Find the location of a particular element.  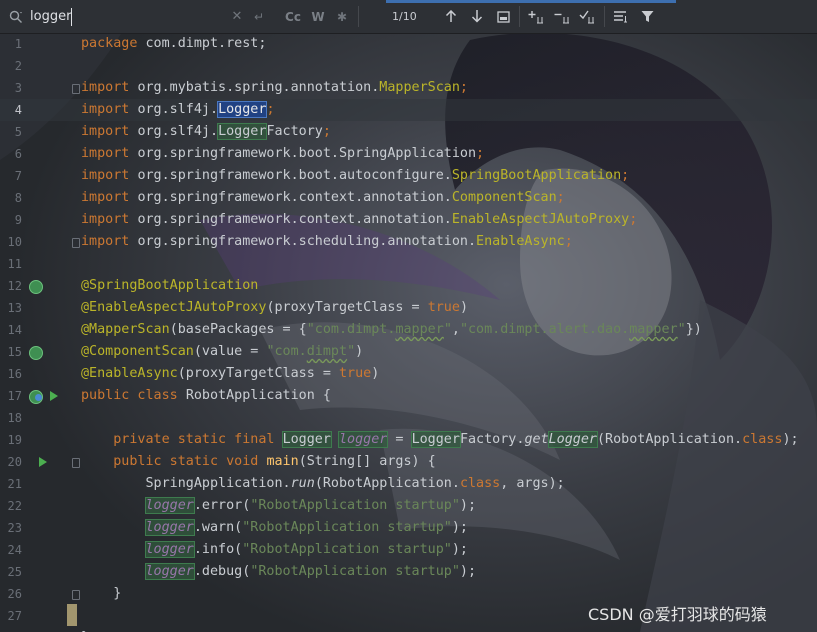

select-all-icon is located at coordinates (588, 16).